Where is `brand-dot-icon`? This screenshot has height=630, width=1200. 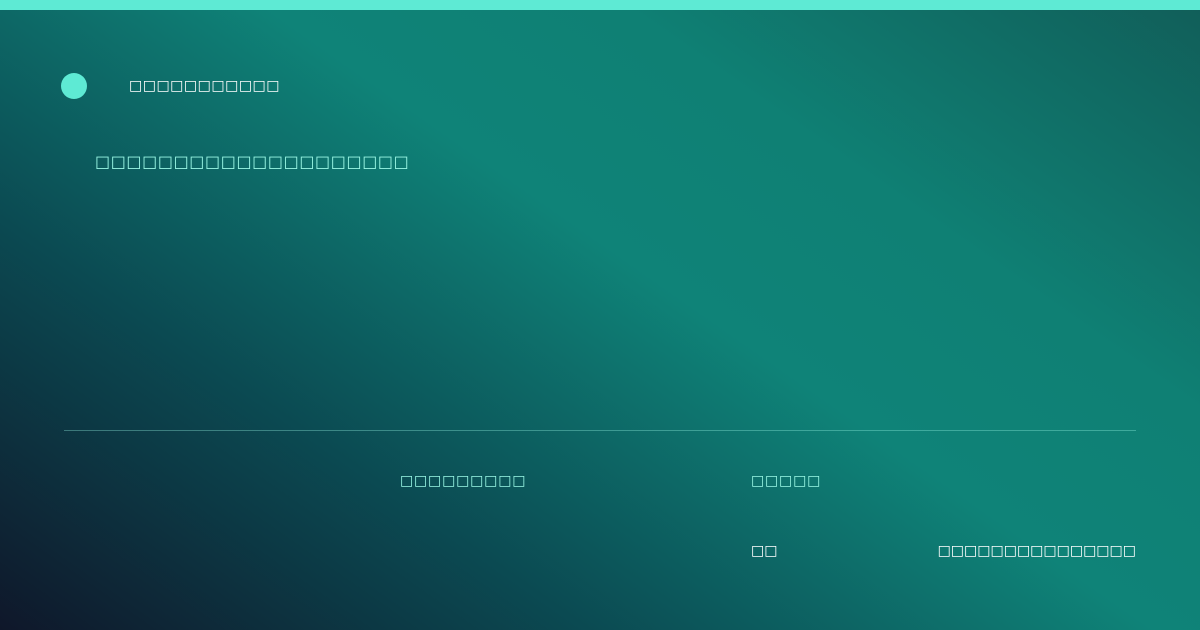
brand-dot-icon is located at coordinates (74, 86).